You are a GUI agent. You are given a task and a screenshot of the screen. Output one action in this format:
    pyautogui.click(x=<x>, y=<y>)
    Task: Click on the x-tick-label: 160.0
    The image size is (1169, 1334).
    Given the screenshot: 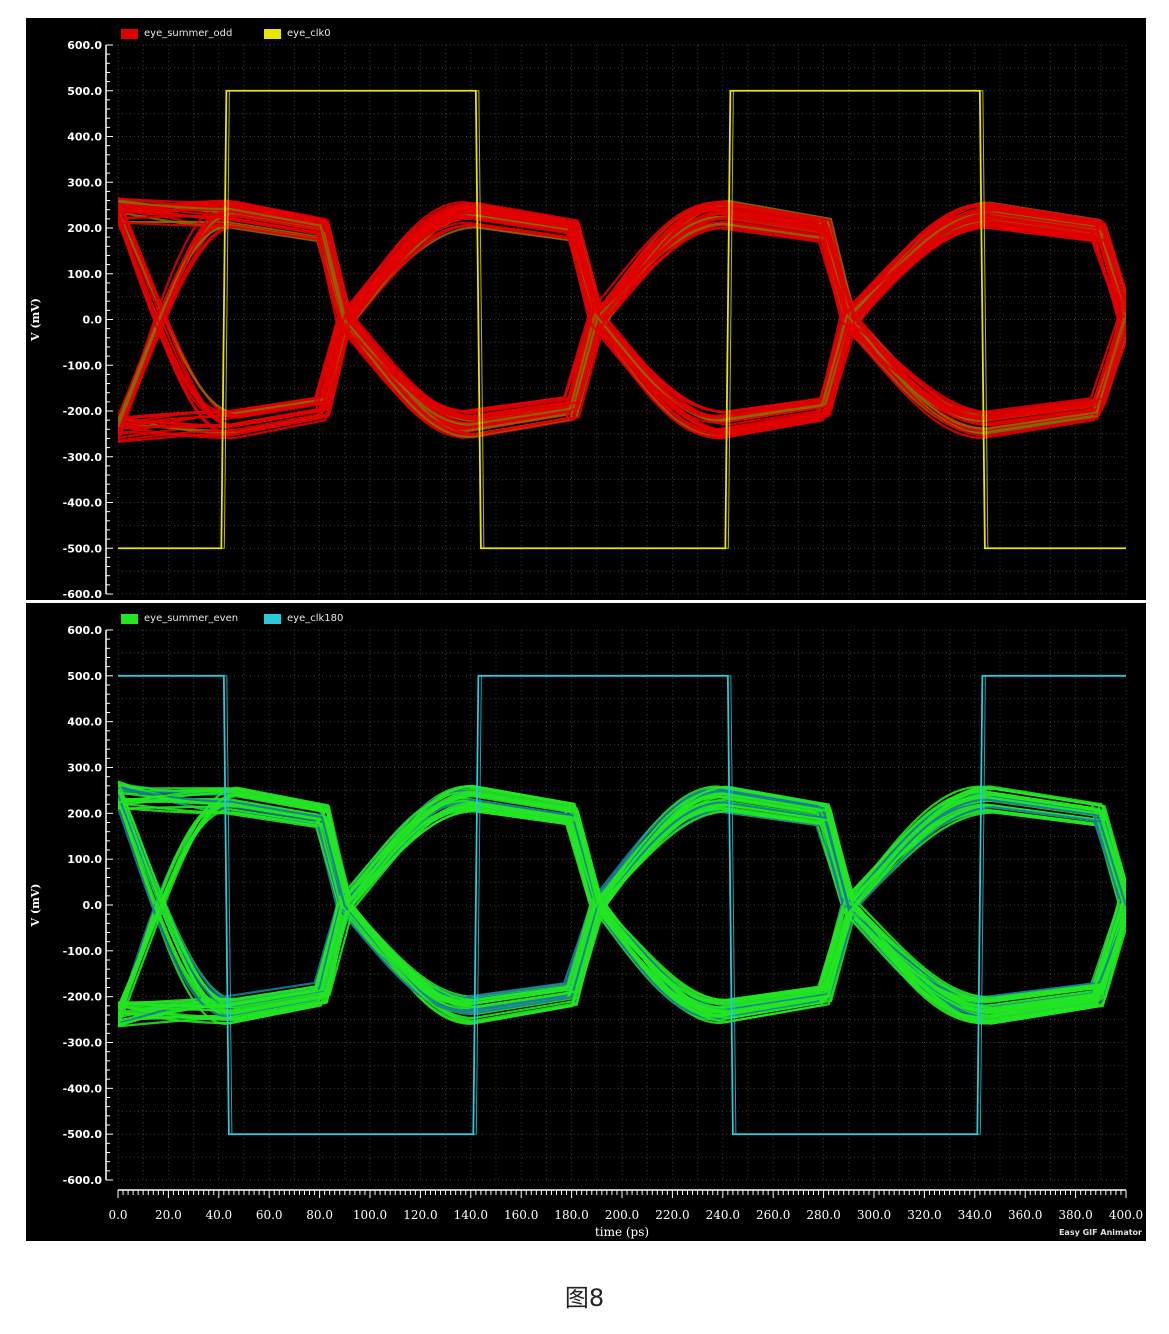 What is the action you would take?
    pyautogui.click(x=521, y=1215)
    